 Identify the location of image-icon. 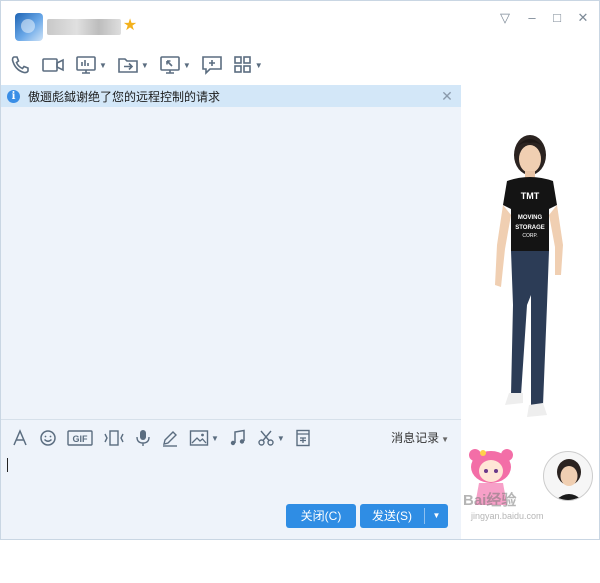
(199, 438).